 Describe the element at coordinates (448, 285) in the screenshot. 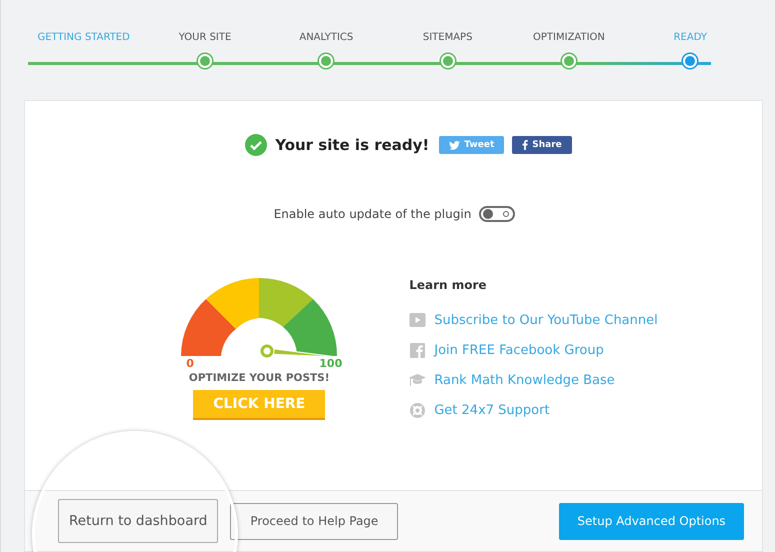

I see `learn-more-title: Learn more` at that location.